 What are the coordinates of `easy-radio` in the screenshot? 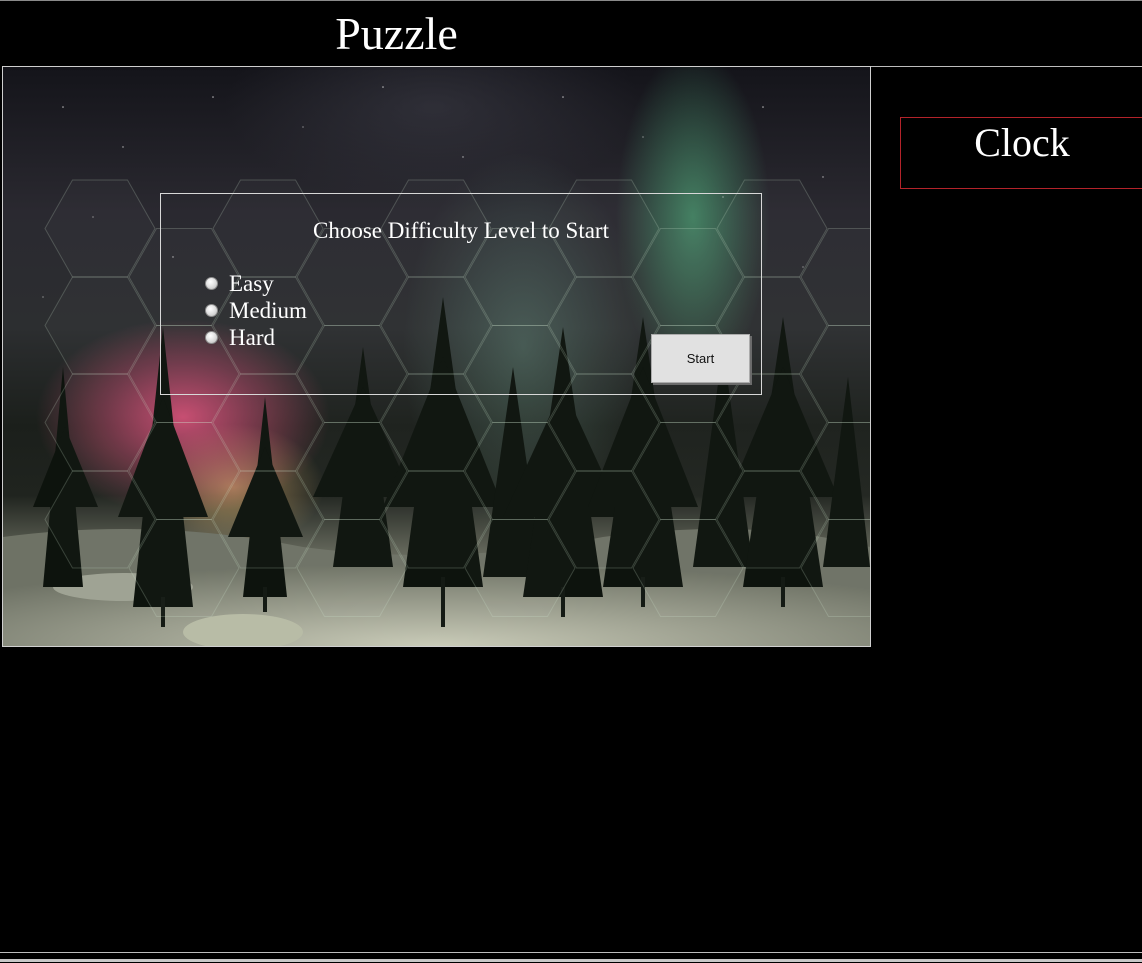 It's located at (211, 283).